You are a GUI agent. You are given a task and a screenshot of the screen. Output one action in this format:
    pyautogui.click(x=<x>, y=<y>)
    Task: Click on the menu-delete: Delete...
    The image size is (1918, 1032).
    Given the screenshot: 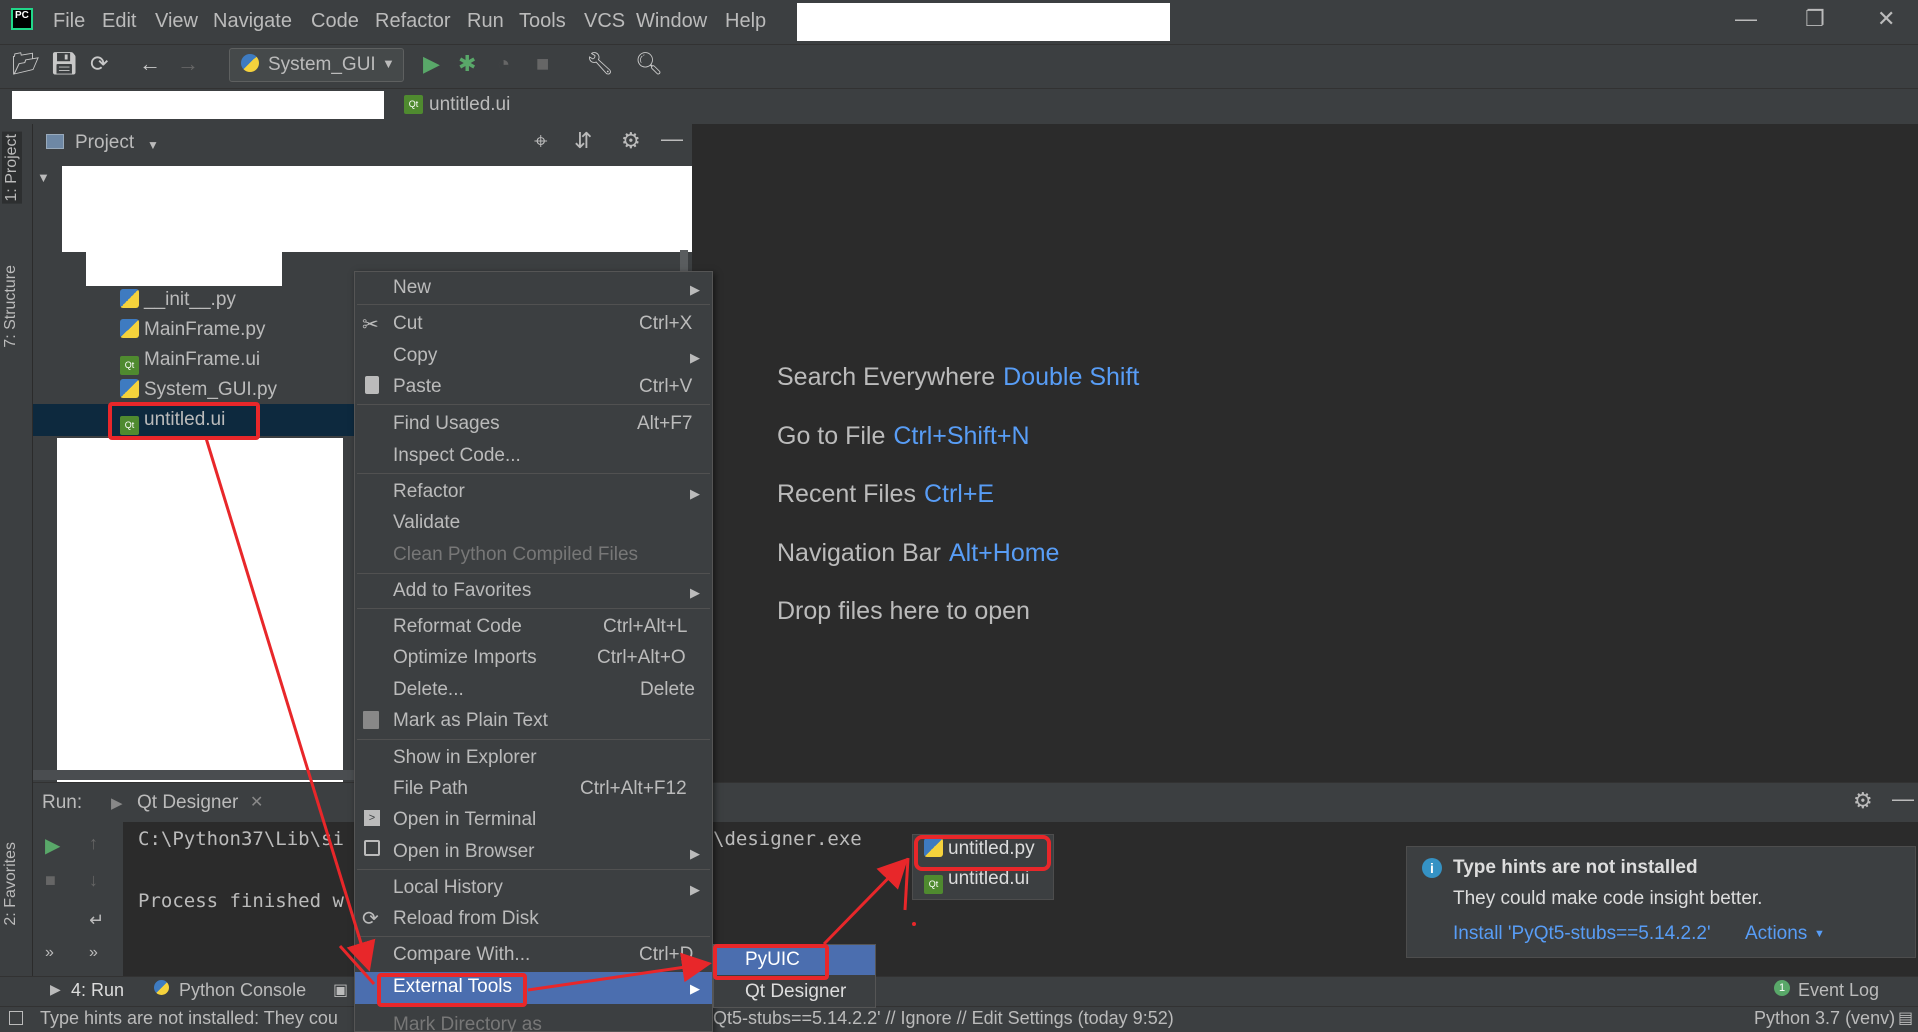 What is the action you would take?
    pyautogui.click(x=428, y=690)
    